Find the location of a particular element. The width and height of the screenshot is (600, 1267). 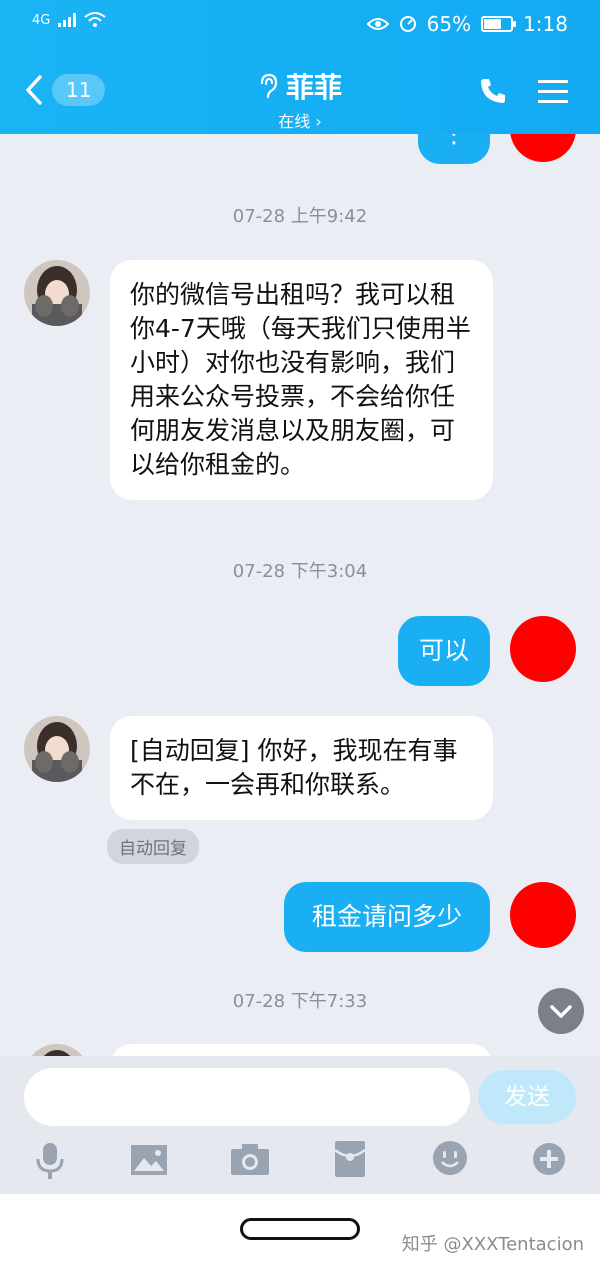

incoming-message: [自动回复] 你好，我现在有事不在，一会再和你联系。 is located at coordinates (301, 768).